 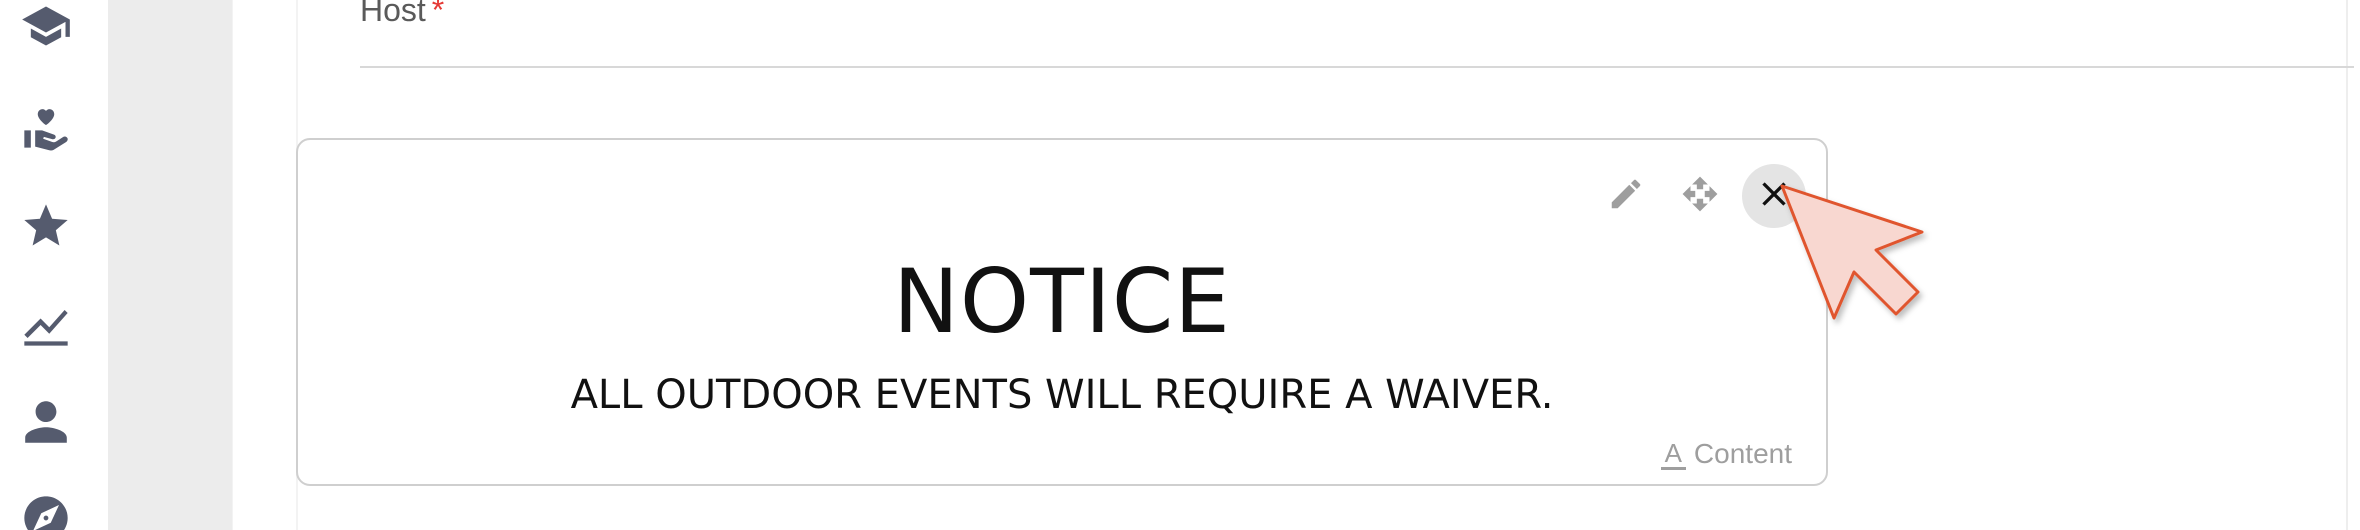 I want to click on required-marker: *, so click(x=438, y=14).